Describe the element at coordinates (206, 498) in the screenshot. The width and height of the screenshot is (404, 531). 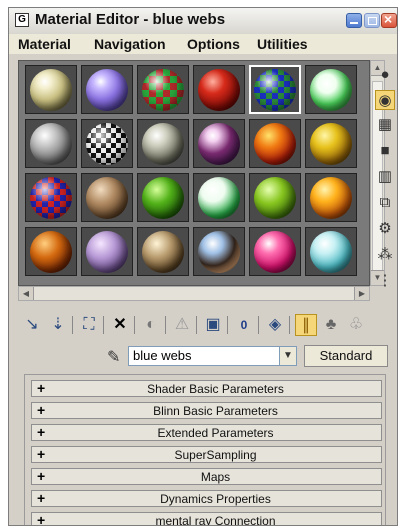
I see `rollout-dynamics-properties: + Dynamics Properties` at that location.